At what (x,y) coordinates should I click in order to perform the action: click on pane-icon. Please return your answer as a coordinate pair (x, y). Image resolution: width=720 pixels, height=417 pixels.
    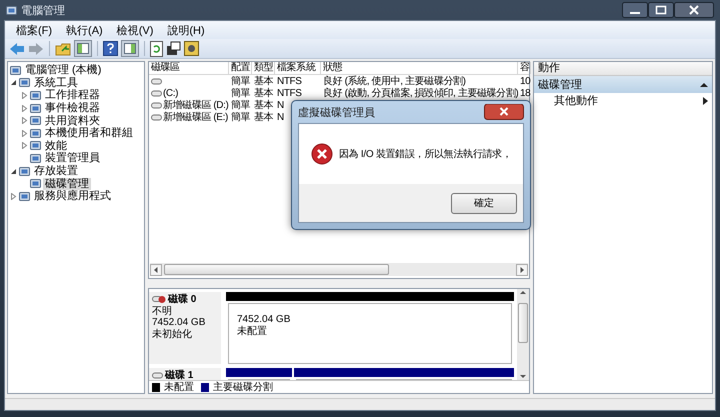
    Looking at the image, I should click on (83, 48).